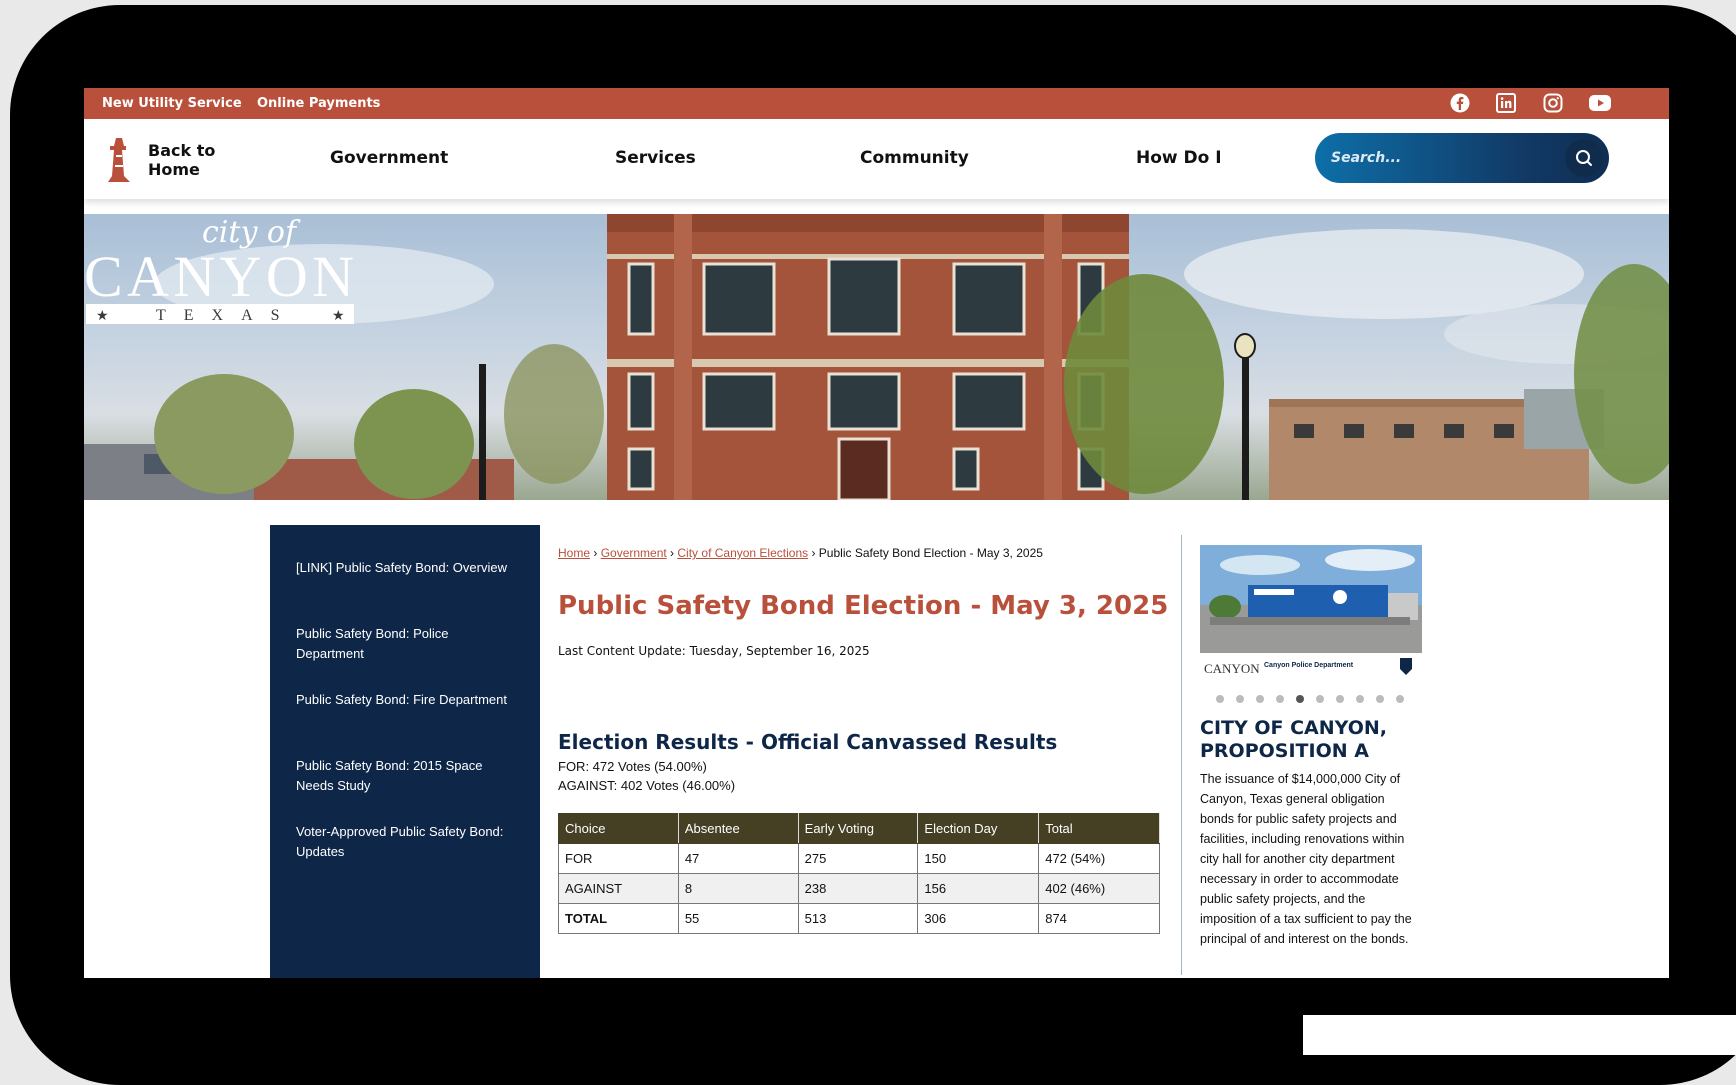 This screenshot has height=1085, width=1736. I want to click on search-box, so click(1462, 158).